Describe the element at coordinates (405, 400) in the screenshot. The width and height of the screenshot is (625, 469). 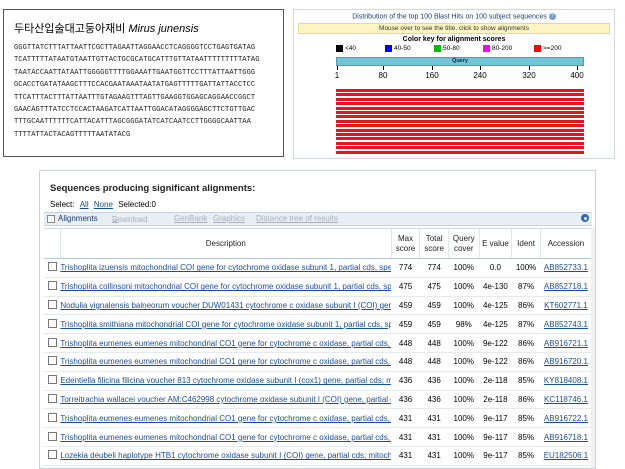
I see `max-cell: 436` at that location.